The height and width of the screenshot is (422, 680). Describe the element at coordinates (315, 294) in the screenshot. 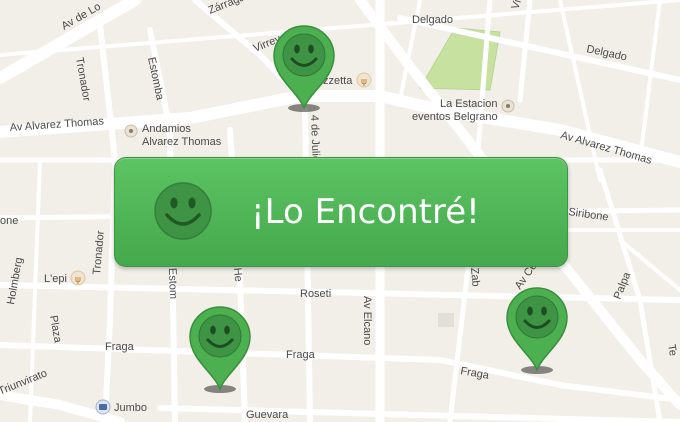

I see `street-label: Roseti` at that location.